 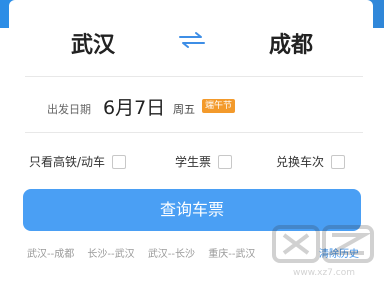 What do you see at coordinates (338, 161) in the screenshot?
I see `exchange-train-checkbox` at bounding box center [338, 161].